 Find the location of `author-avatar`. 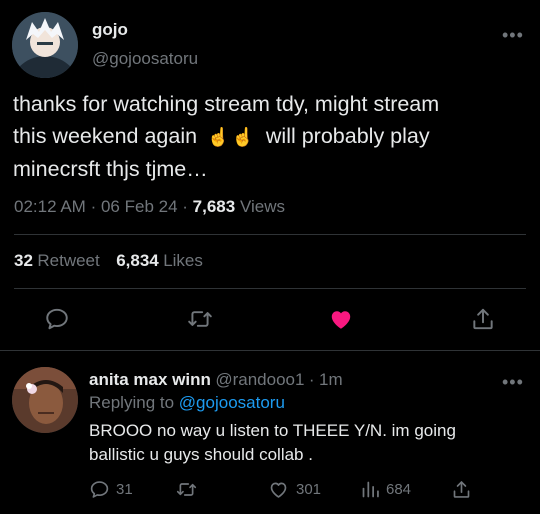

author-avatar is located at coordinates (45, 45).